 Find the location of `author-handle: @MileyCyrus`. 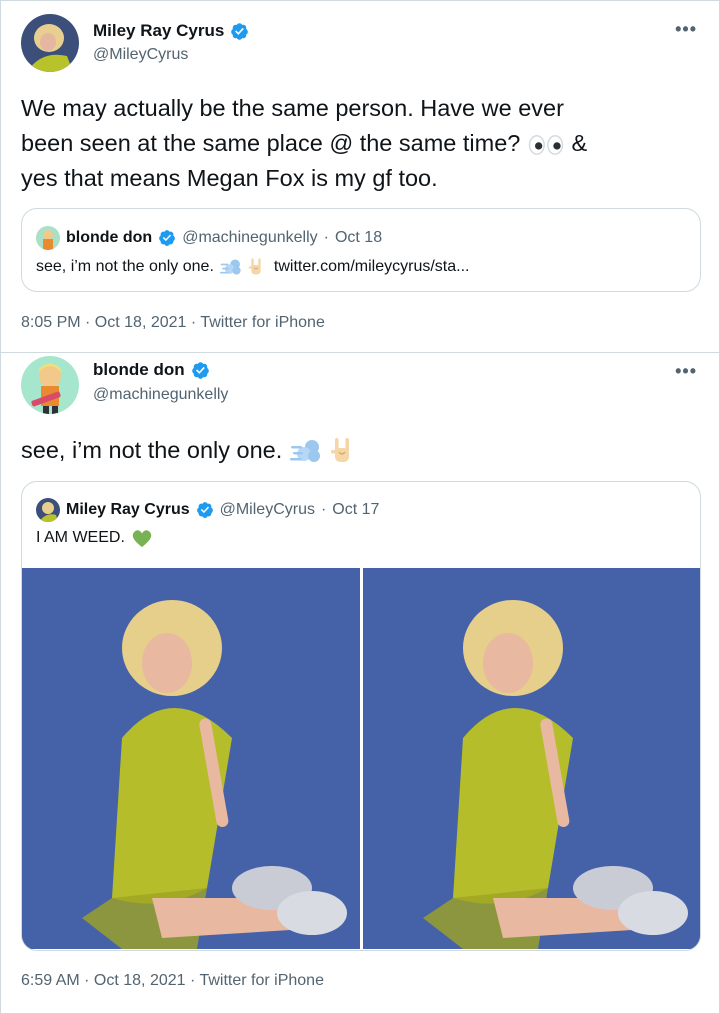

author-handle: @MileyCyrus is located at coordinates (140, 55).